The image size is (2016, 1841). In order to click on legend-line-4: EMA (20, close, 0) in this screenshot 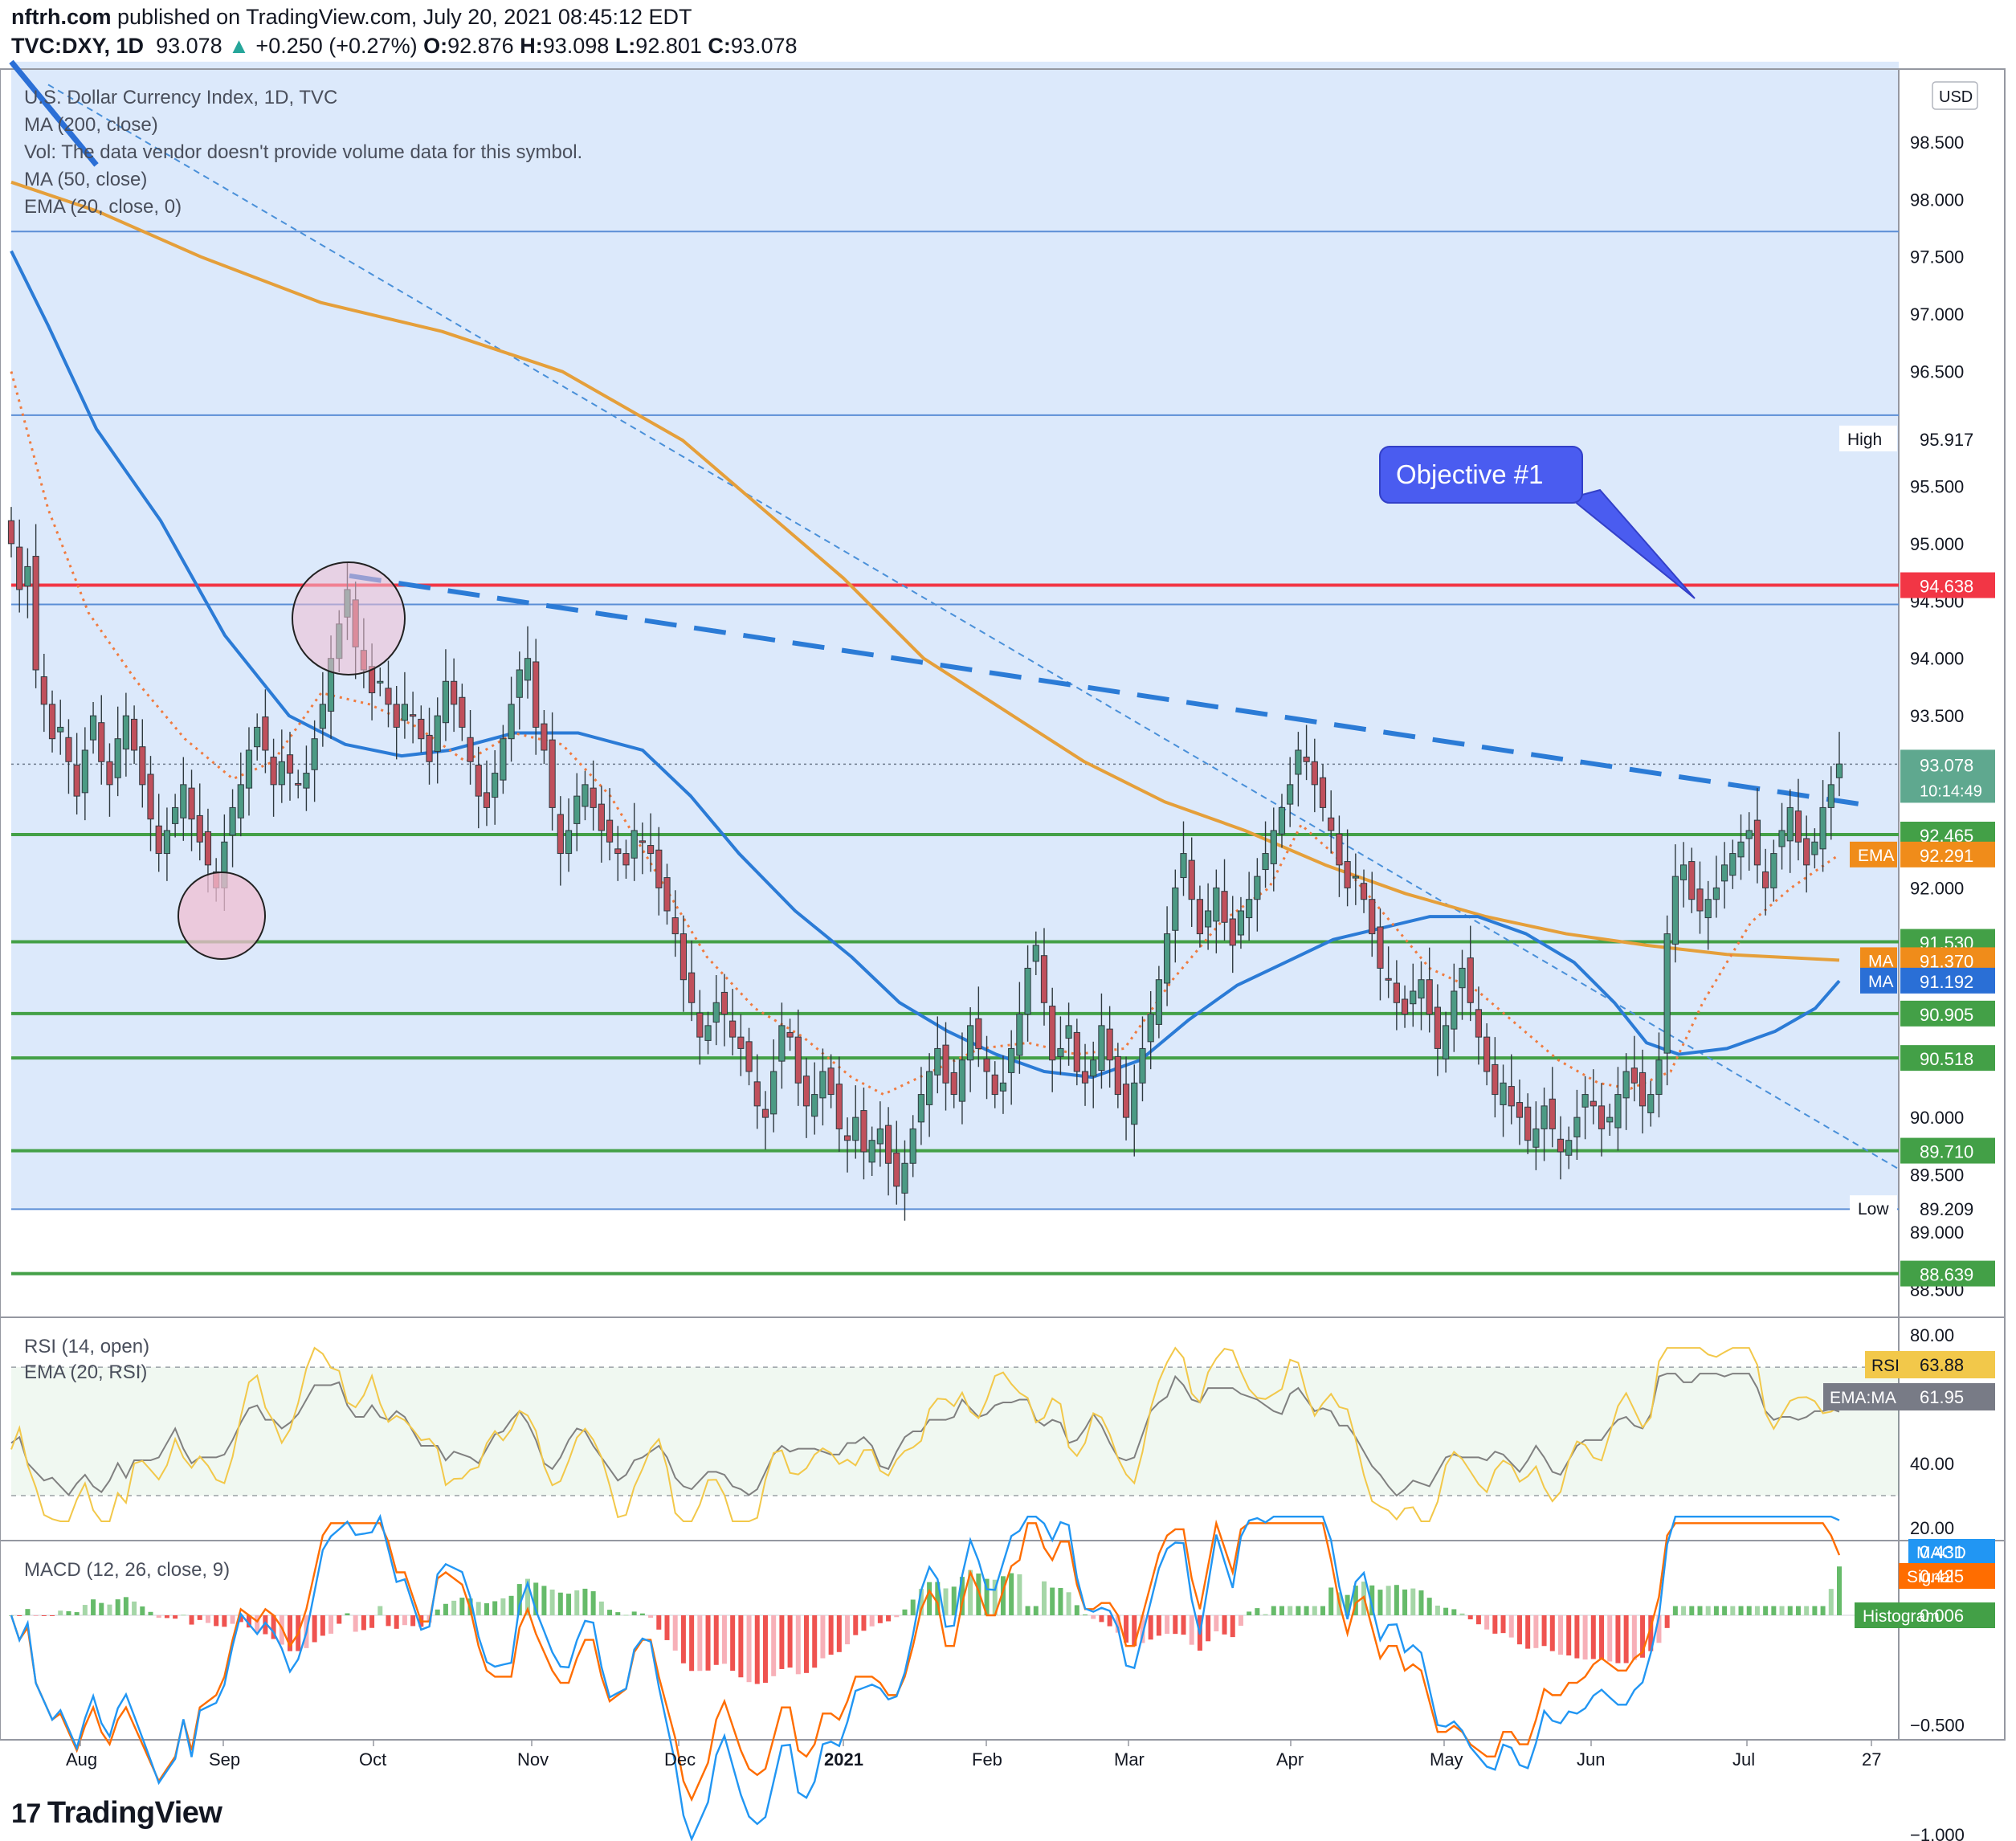, I will do `click(103, 207)`.